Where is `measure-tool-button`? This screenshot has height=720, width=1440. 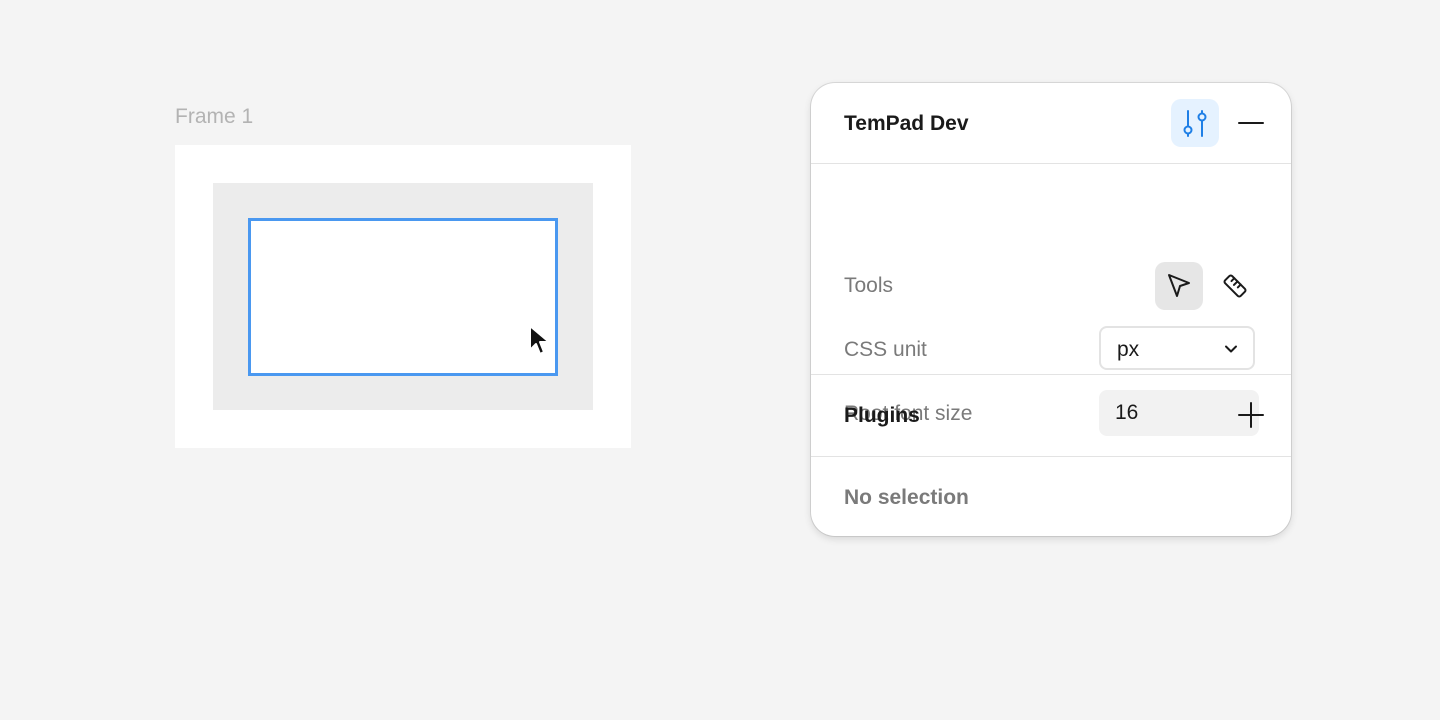
measure-tool-button is located at coordinates (1235, 286).